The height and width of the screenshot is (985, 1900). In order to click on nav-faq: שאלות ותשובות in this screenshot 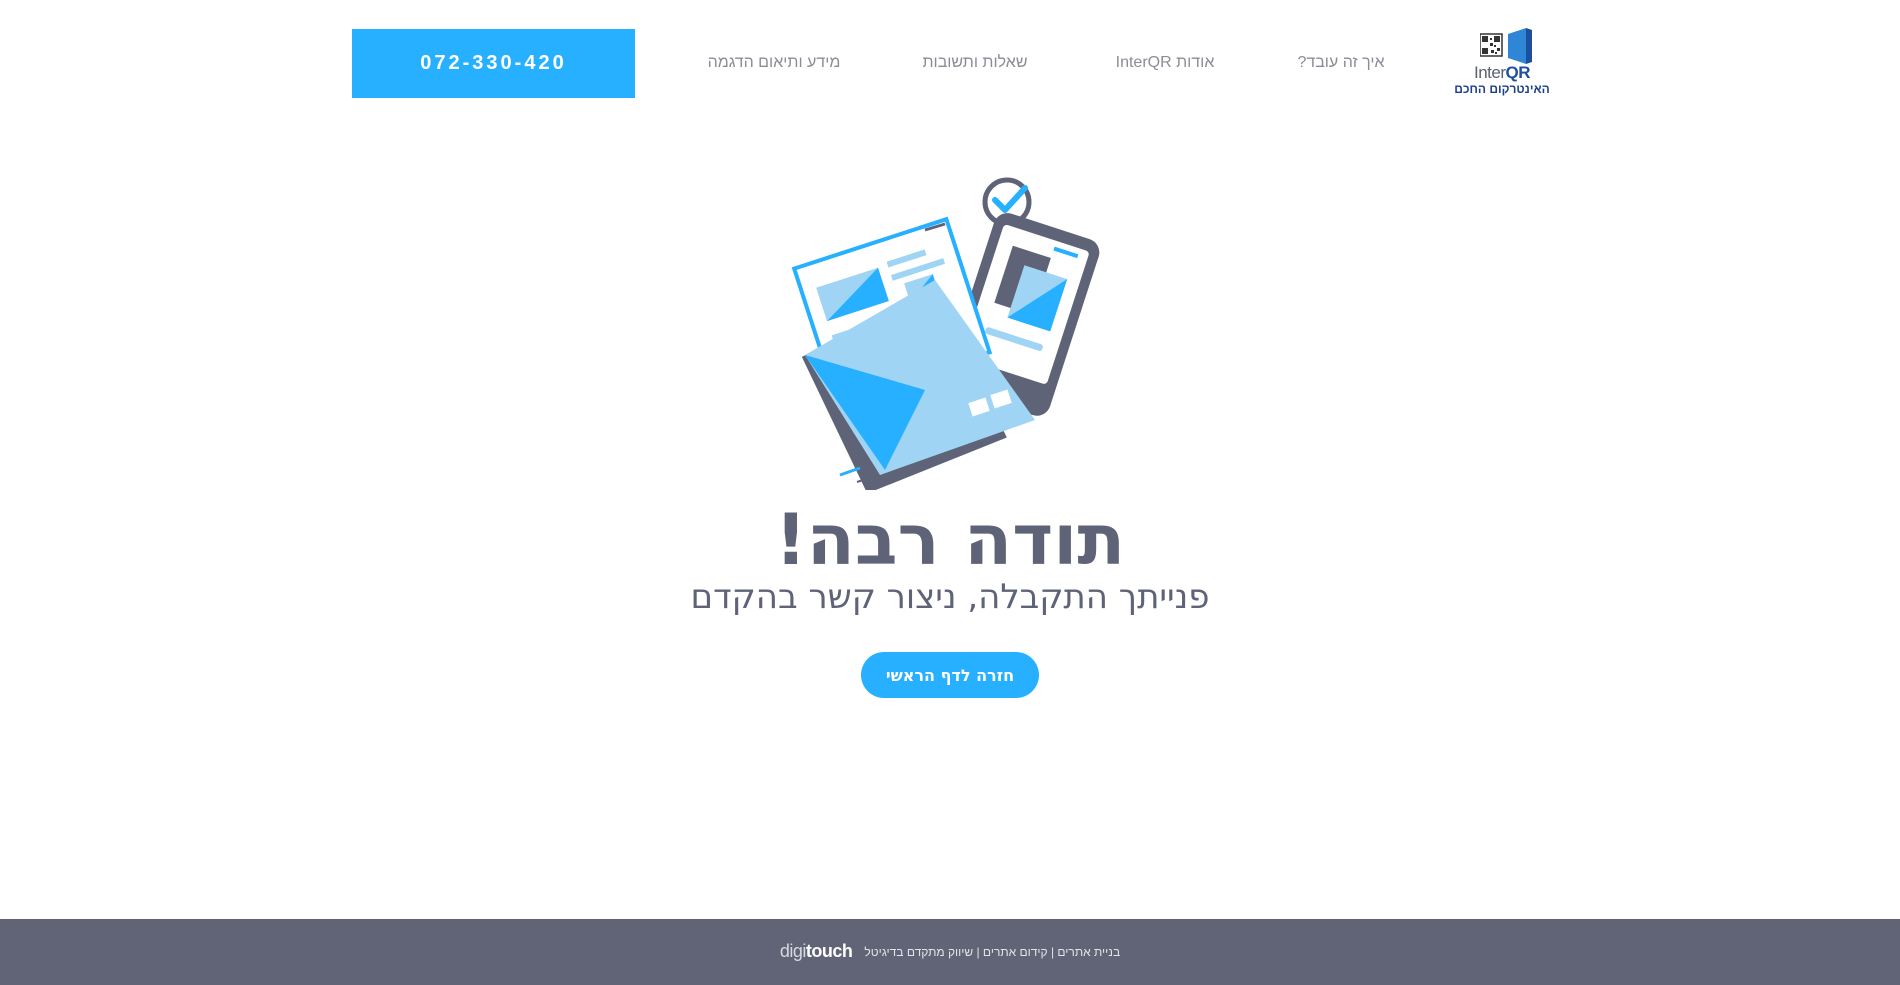, I will do `click(974, 63)`.